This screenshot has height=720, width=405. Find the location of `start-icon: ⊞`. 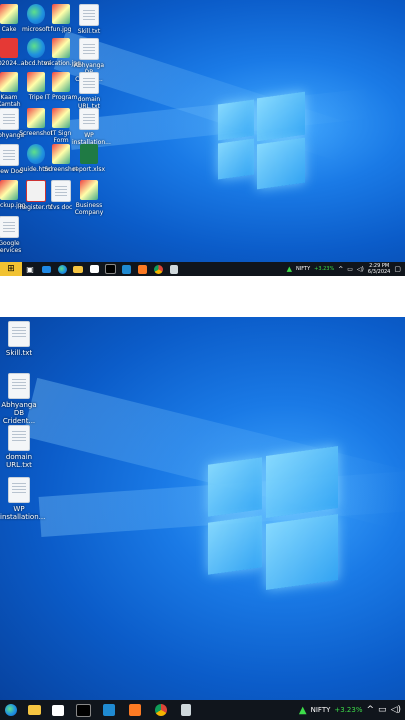

start-icon: ⊞ is located at coordinates (11, 269).